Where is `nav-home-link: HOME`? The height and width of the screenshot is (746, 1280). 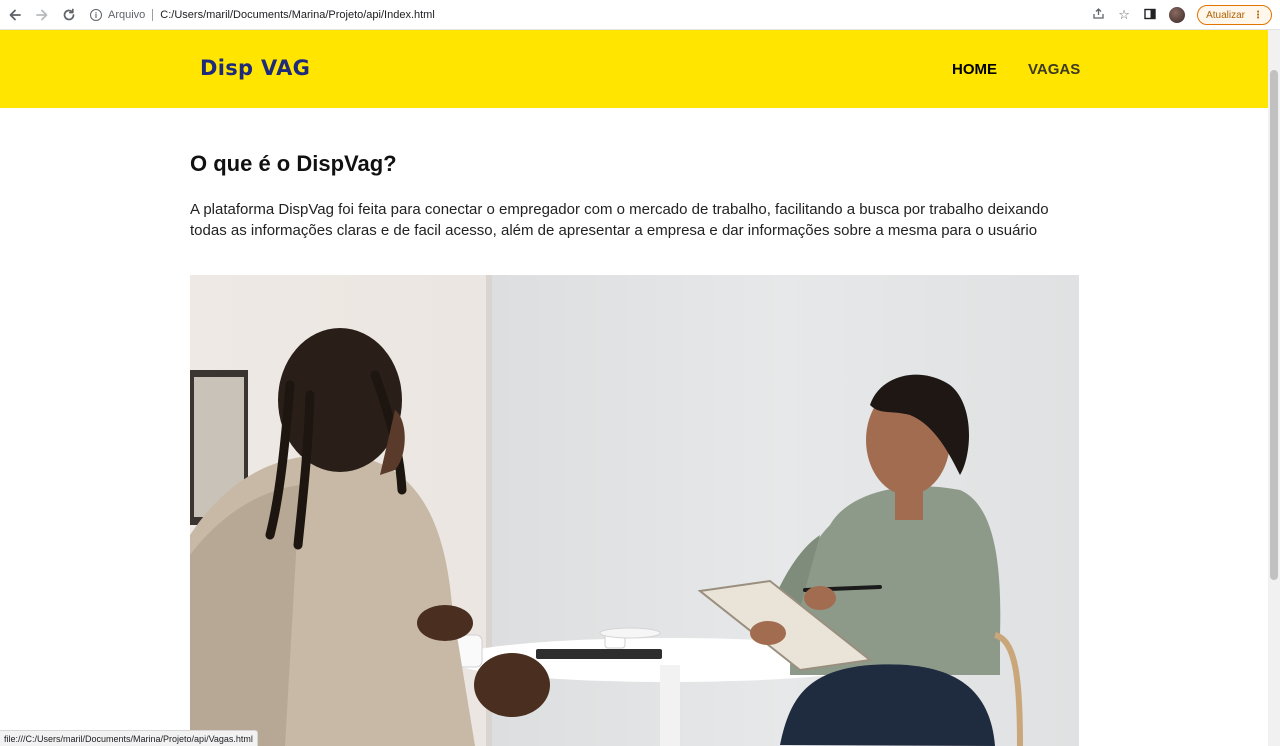
nav-home-link: HOME is located at coordinates (974, 69).